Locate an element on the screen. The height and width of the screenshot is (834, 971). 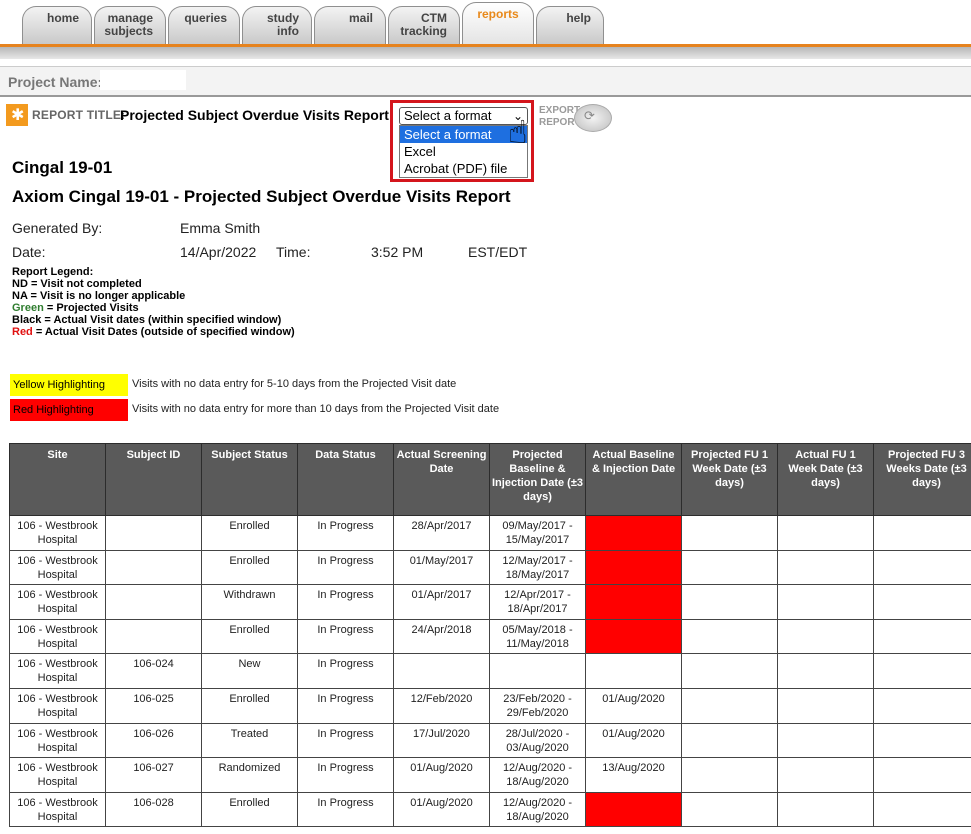
project-name-value is located at coordinates (143, 80).